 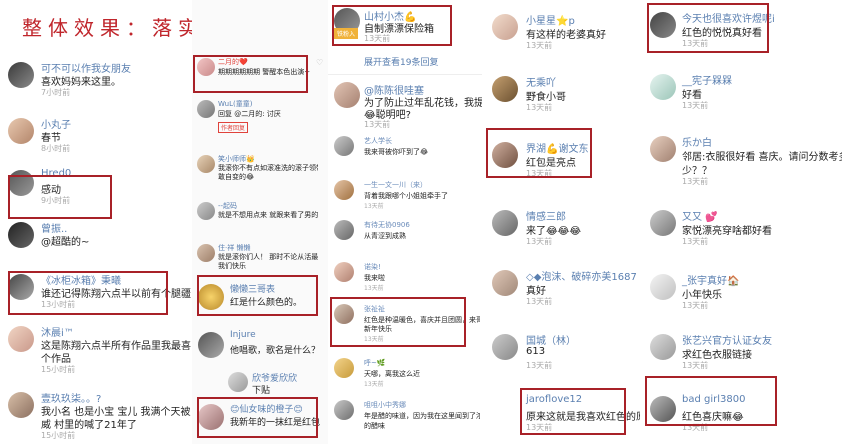 I want to click on comment-text: 就是不想用点来 就跟来看了男的, so click(x=268, y=215).